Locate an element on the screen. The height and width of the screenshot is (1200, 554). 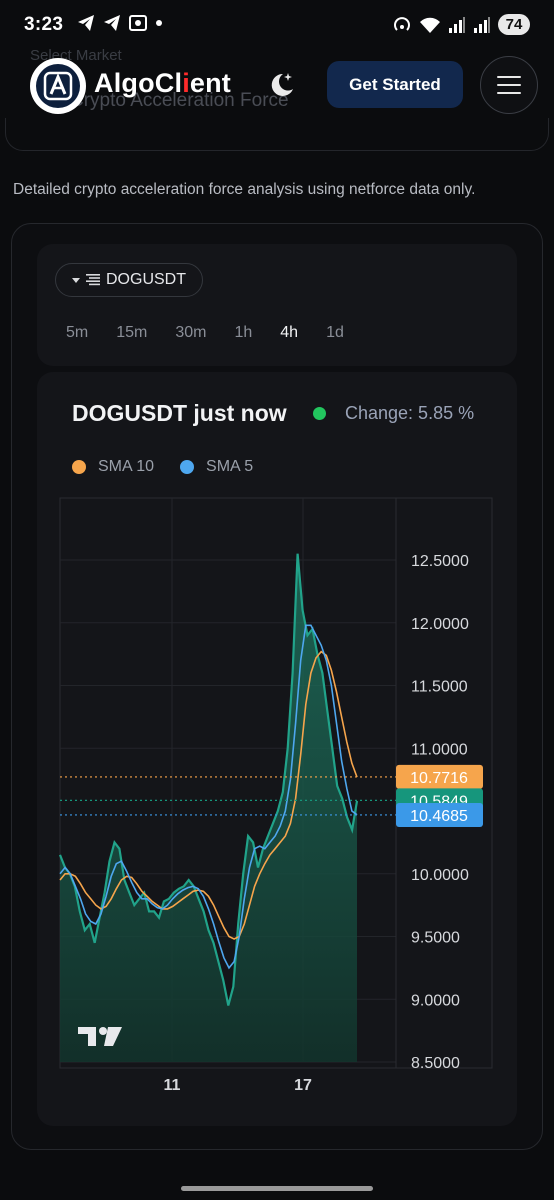
y-tick-label: 12.5000 is located at coordinates (440, 561).